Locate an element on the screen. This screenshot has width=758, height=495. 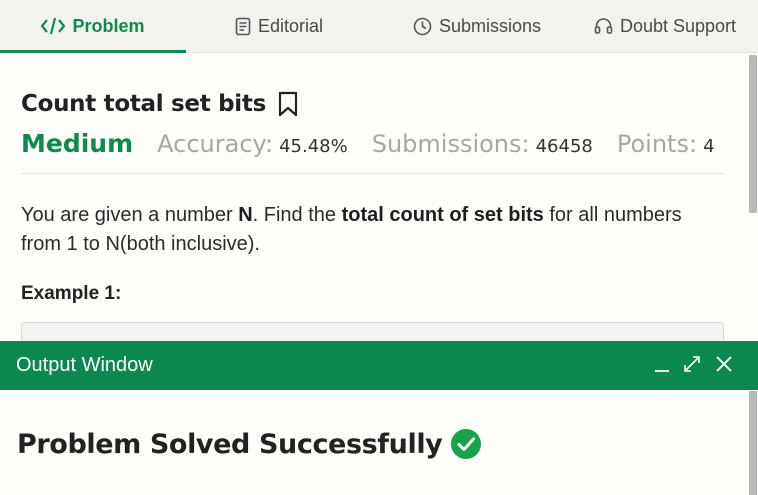
check-circle-icon is located at coordinates (466, 444).